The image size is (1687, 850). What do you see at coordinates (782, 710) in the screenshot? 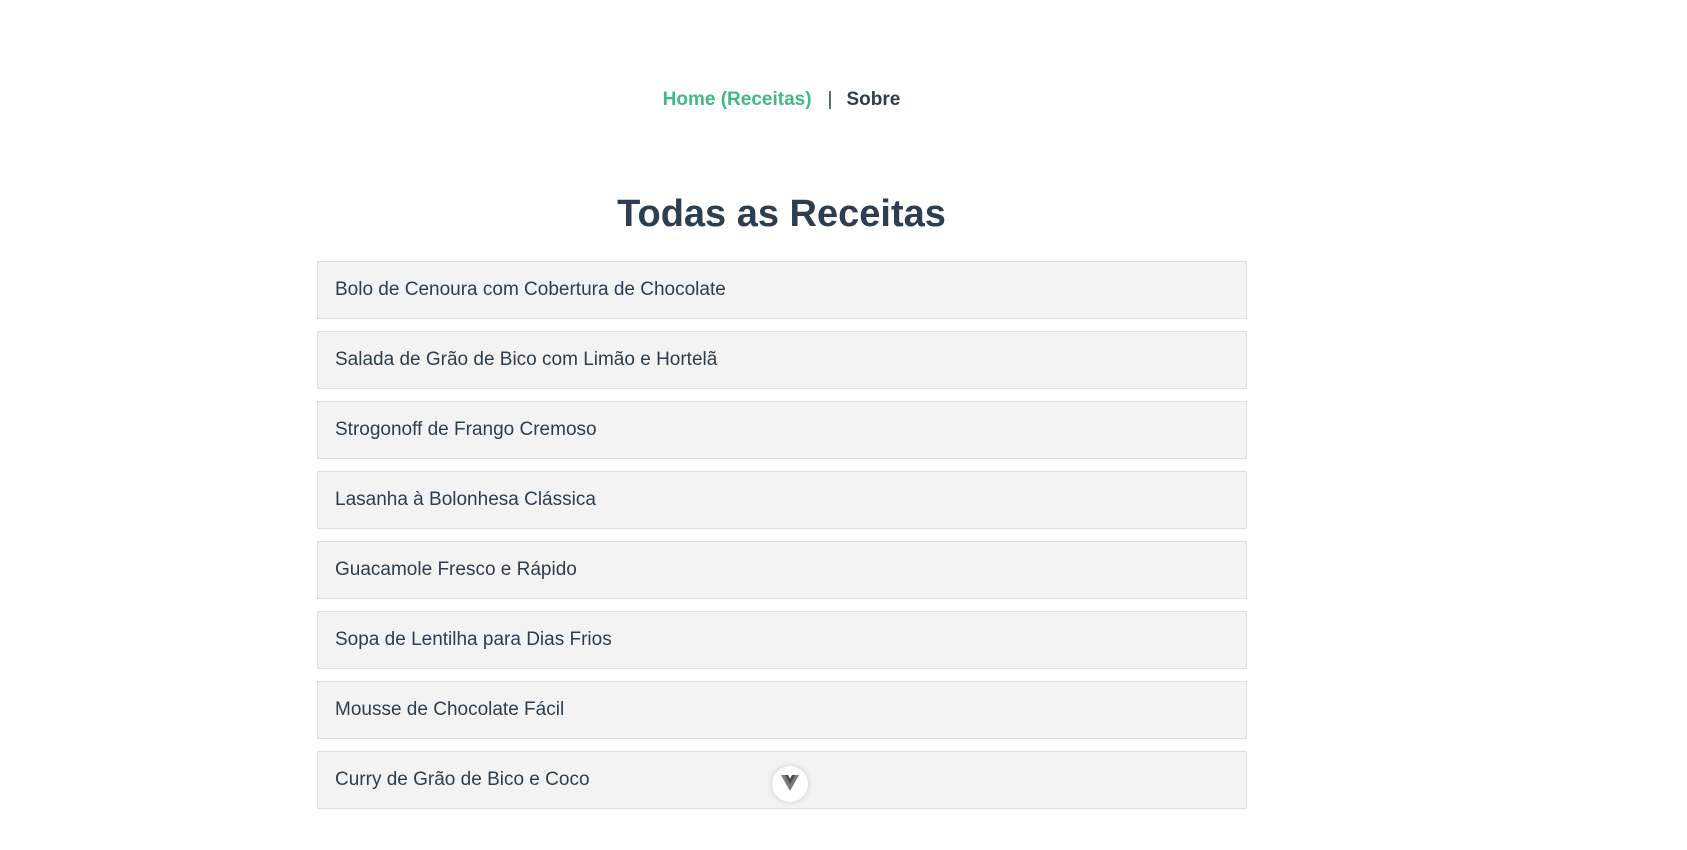
I see `recipe-list-item: Mousse de Chocolate Fácil` at bounding box center [782, 710].